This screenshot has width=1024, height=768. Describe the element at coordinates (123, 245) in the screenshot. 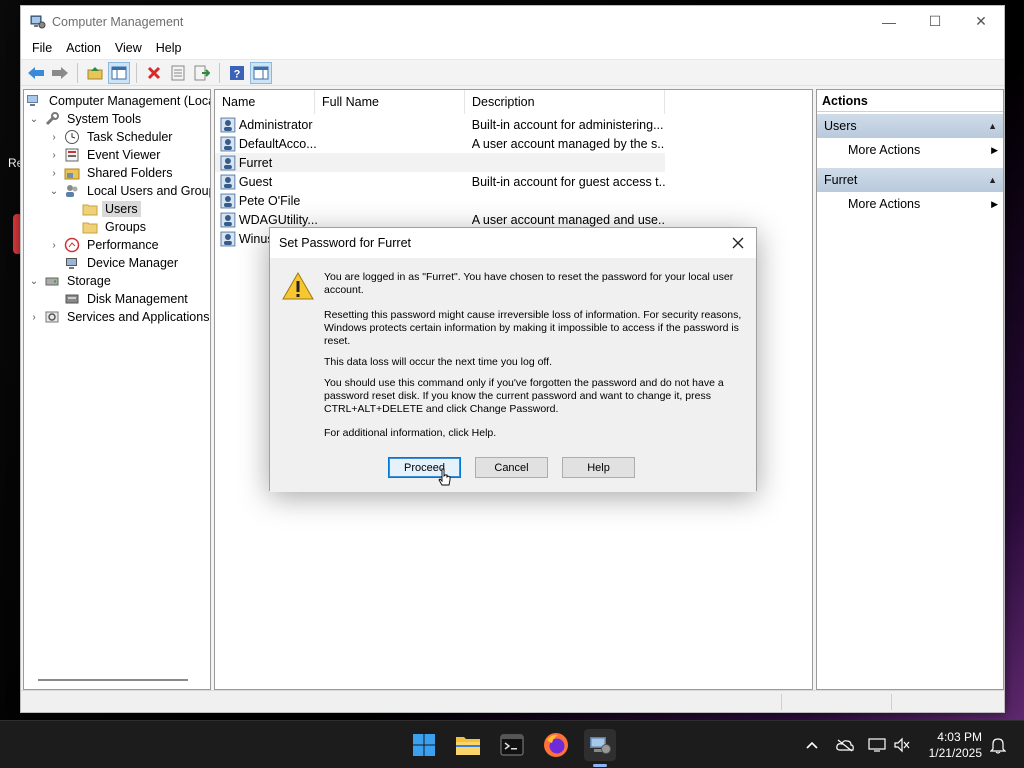

I see `tree-label: Performance` at that location.